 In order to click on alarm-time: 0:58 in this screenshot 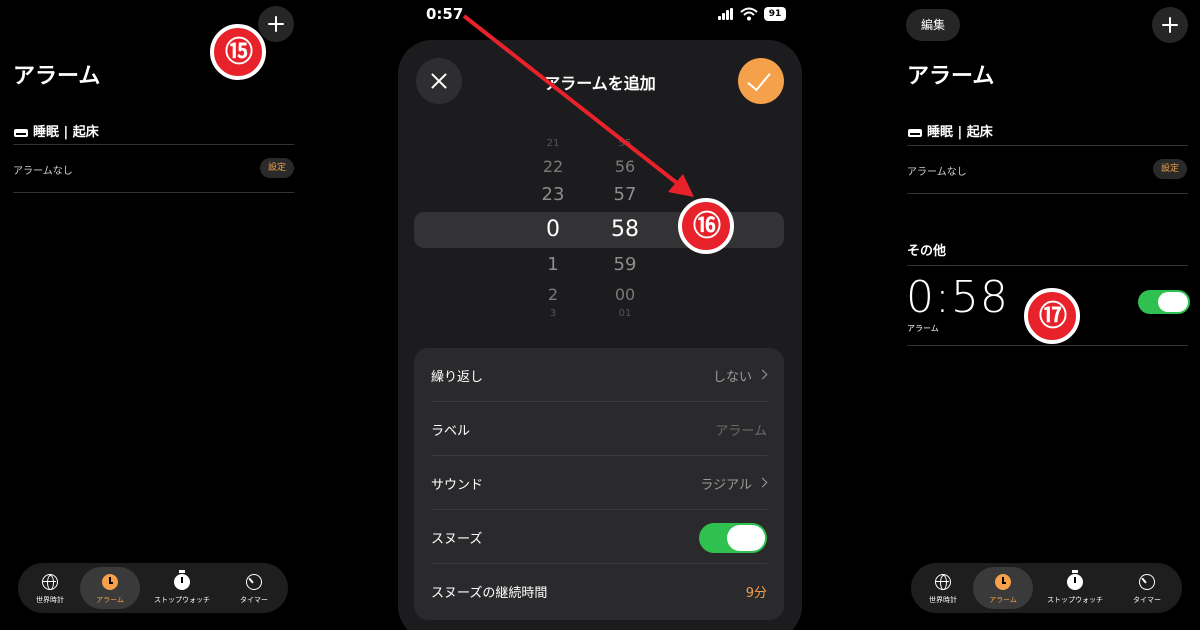, I will do `click(957, 297)`.